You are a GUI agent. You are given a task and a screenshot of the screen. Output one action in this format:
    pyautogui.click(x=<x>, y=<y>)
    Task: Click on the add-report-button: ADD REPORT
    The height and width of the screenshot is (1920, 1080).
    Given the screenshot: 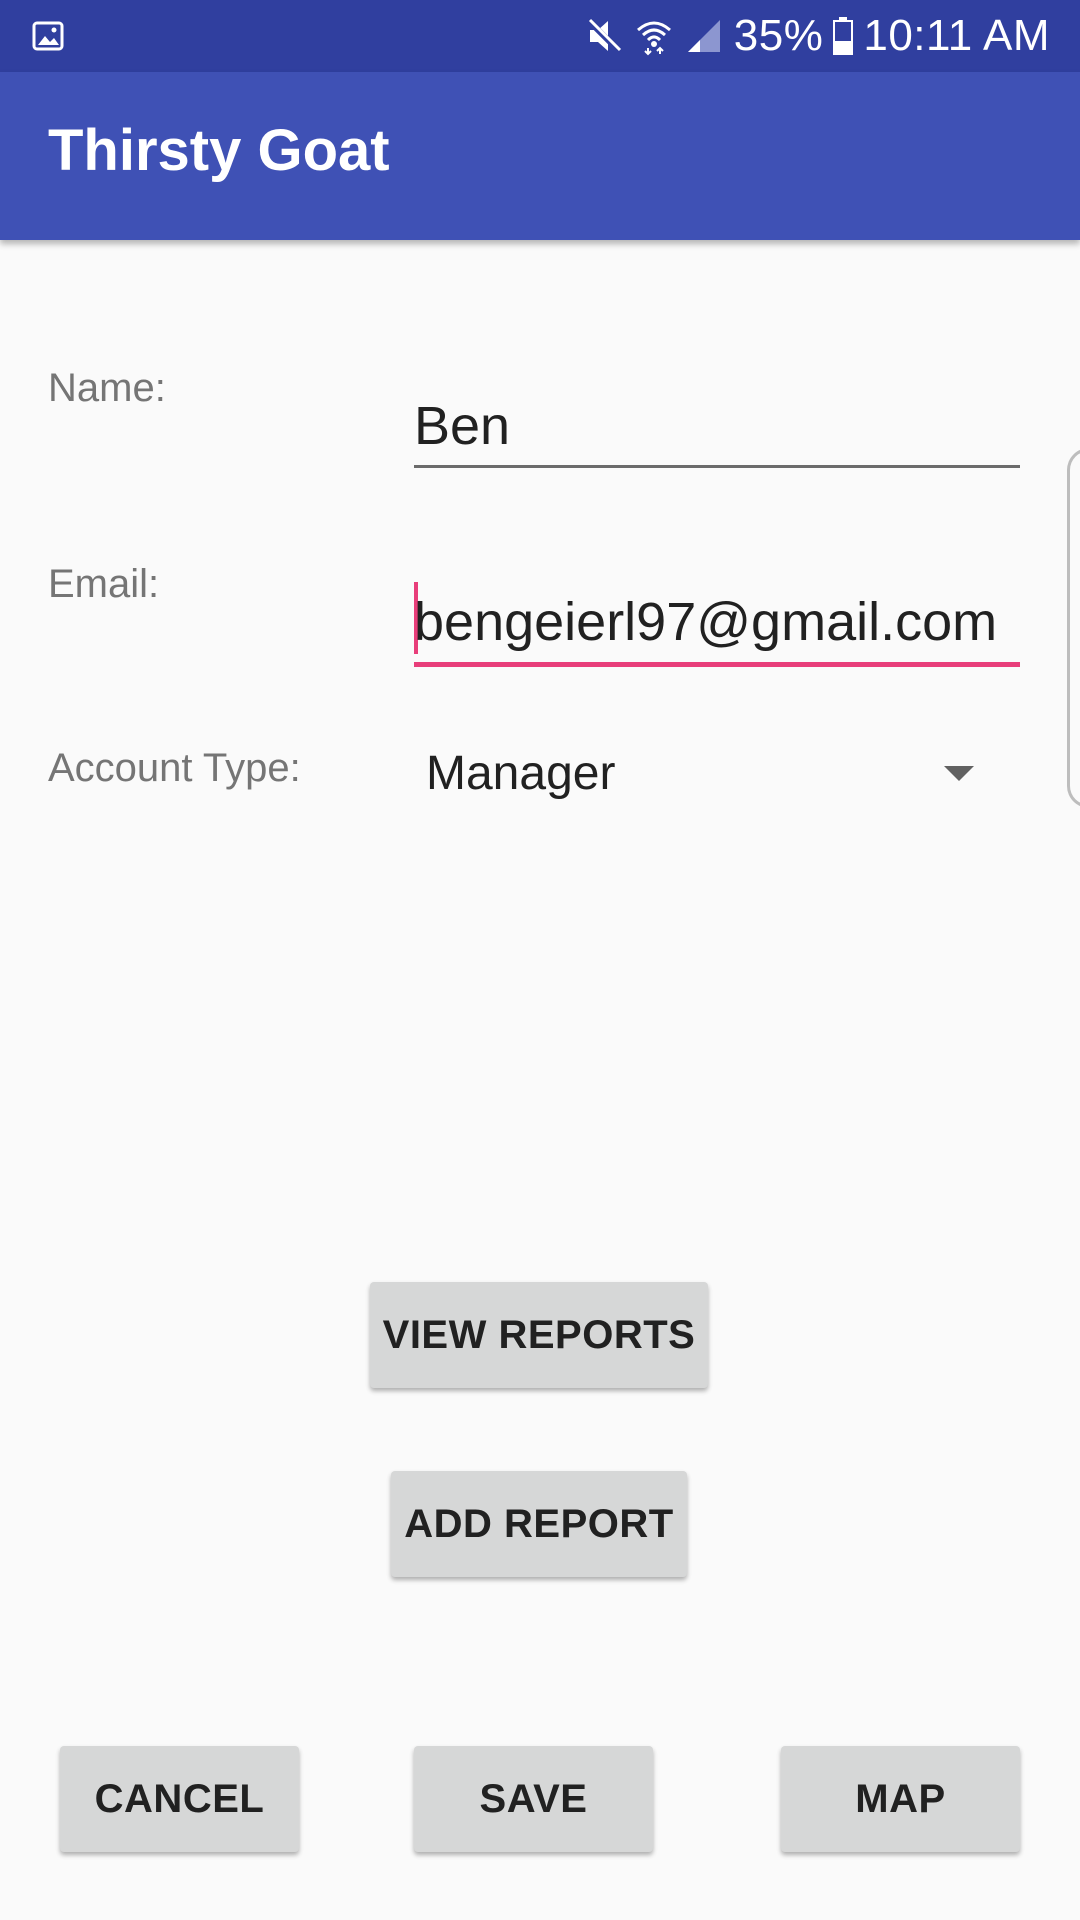 What is the action you would take?
    pyautogui.click(x=539, y=1524)
    